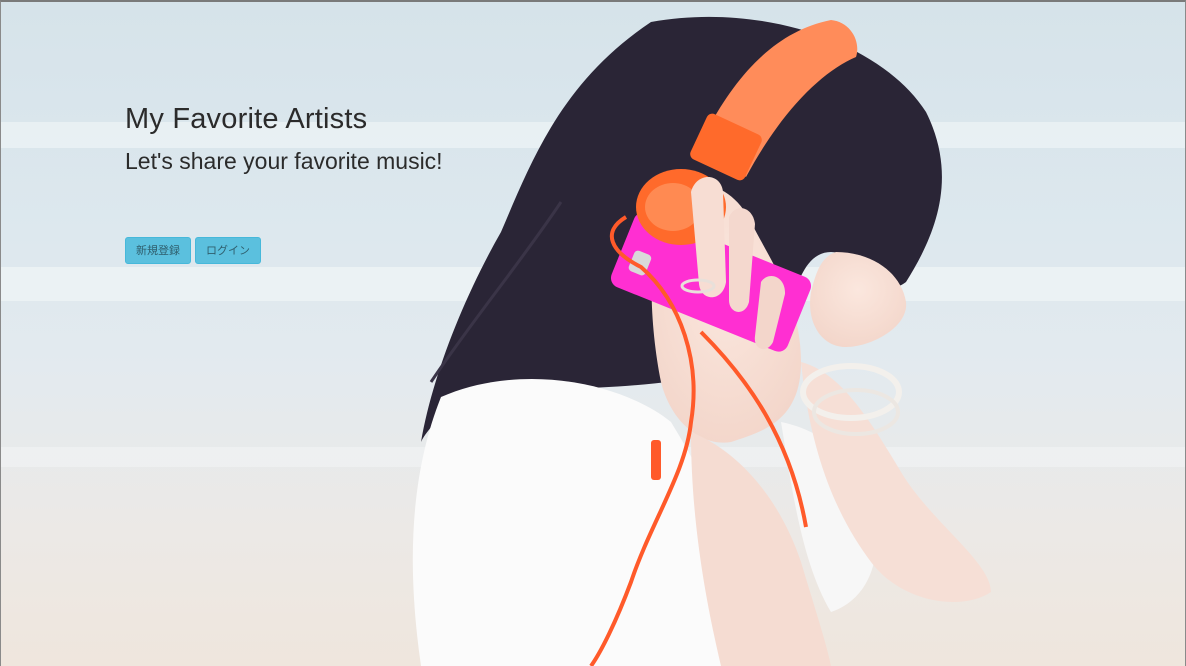  Describe the element at coordinates (228, 250) in the screenshot. I see `login-button: ログイン` at that location.